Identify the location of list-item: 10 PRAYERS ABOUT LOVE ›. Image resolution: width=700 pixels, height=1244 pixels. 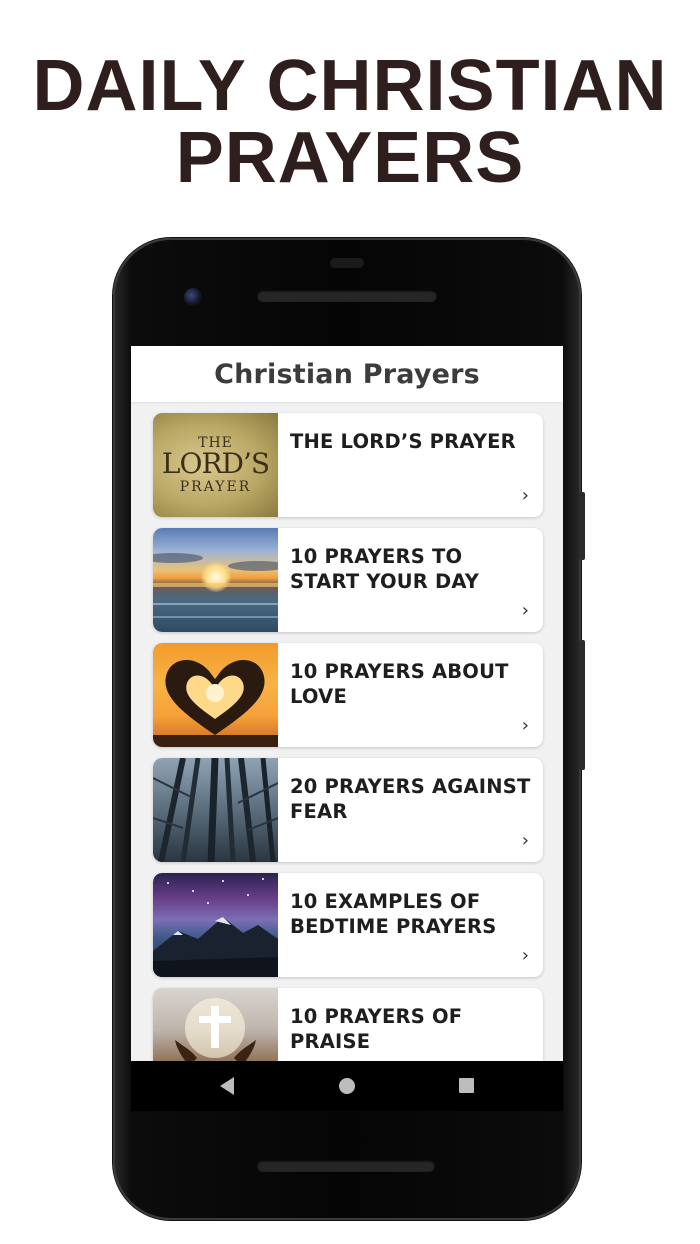
(348, 695).